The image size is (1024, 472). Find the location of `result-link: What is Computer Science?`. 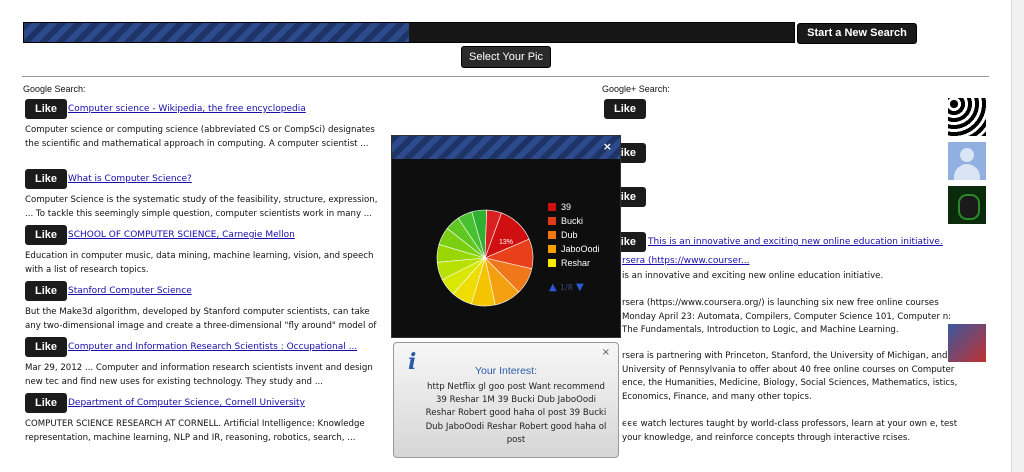

result-link: What is Computer Science? is located at coordinates (130, 179).